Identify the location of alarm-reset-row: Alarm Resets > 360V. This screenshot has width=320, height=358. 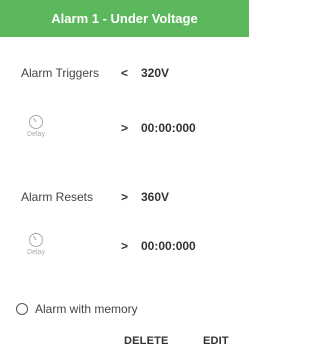
(124, 197).